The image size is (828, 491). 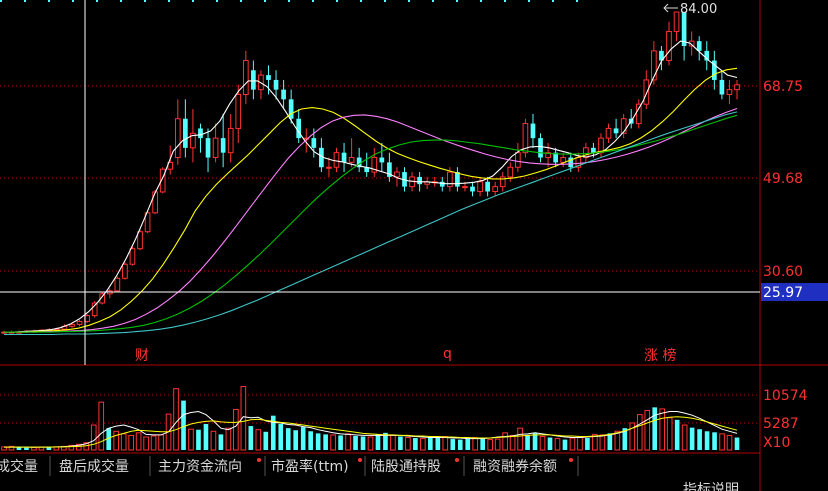 What do you see at coordinates (785, 396) in the screenshot?
I see `volume-tick-label: 10574` at bounding box center [785, 396].